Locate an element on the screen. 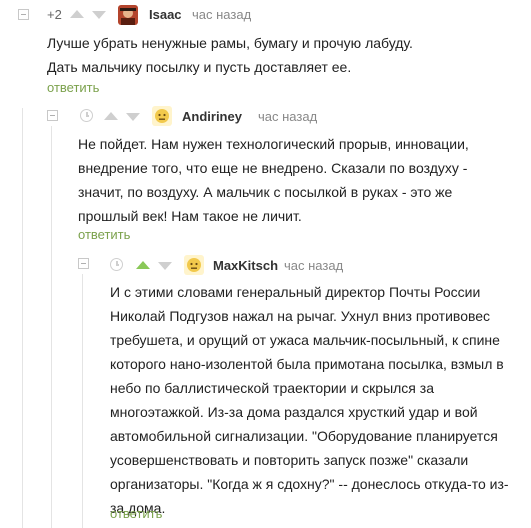 This screenshot has width=531, height=528. comment-author: Andiriney is located at coordinates (212, 116).